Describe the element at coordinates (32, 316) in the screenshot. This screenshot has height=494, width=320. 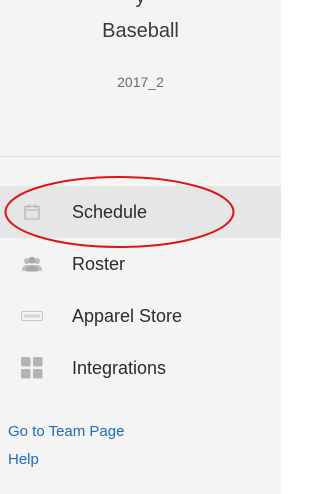
I see `store-icon` at that location.